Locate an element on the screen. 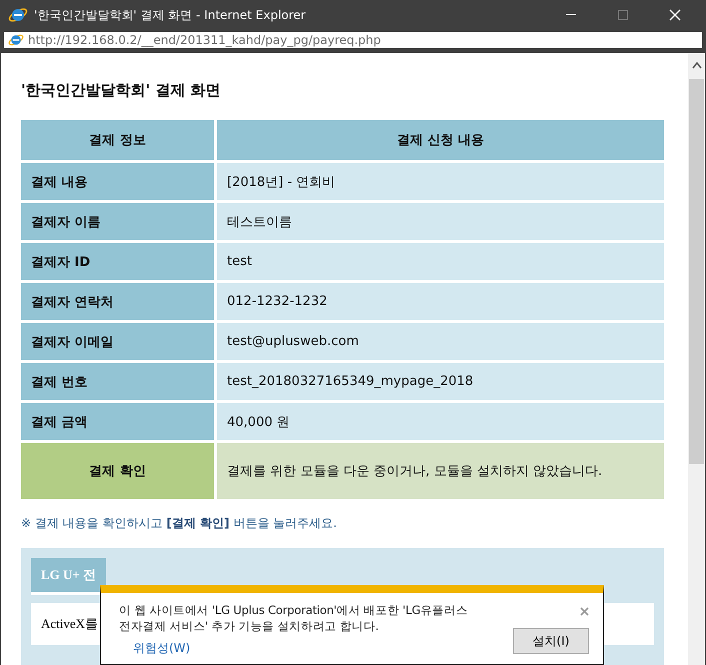 This screenshot has width=706, height=665. row-label: 결제 금액 is located at coordinates (117, 421).